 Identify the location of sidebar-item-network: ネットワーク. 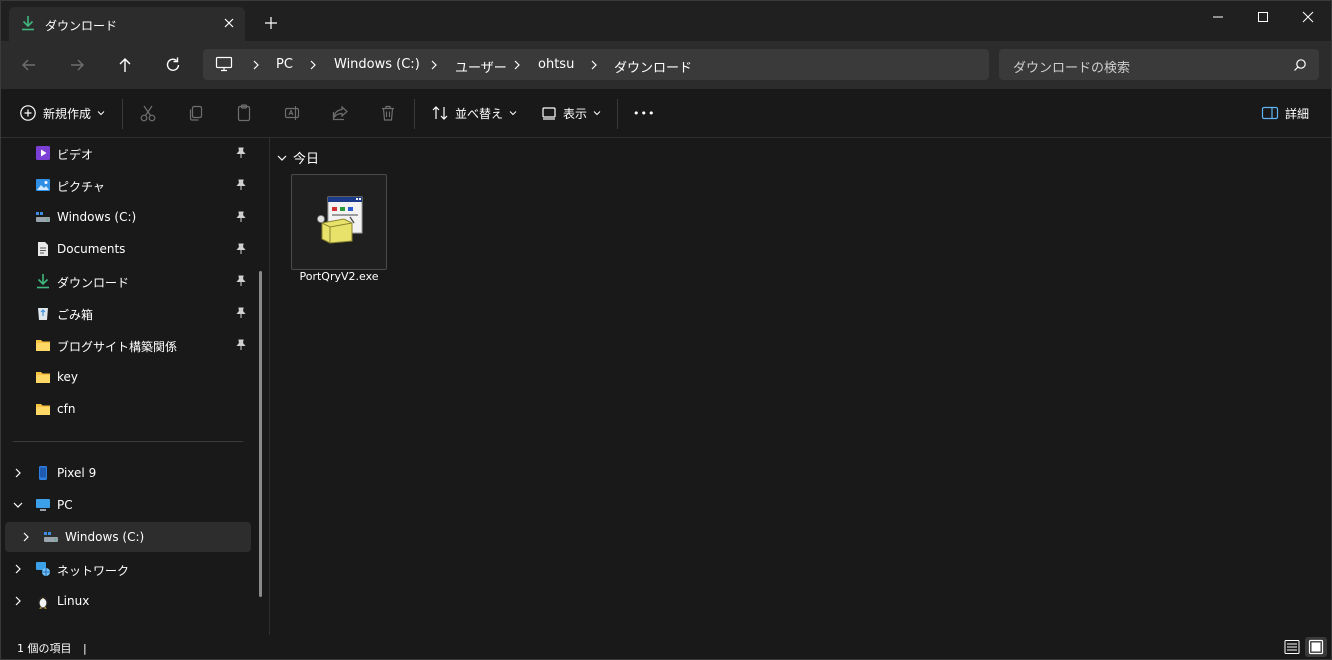
(126, 569).